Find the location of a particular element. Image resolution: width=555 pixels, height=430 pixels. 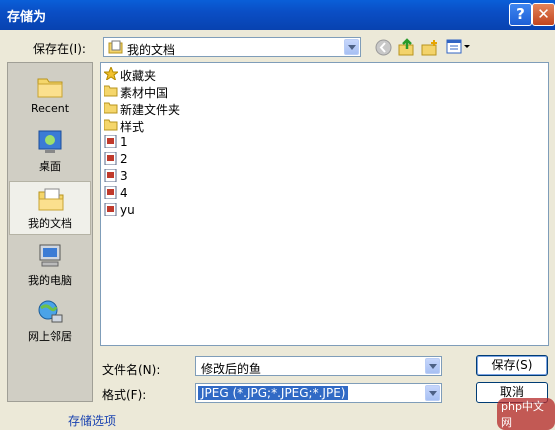

file-name: 收藏夹 is located at coordinates (138, 76).